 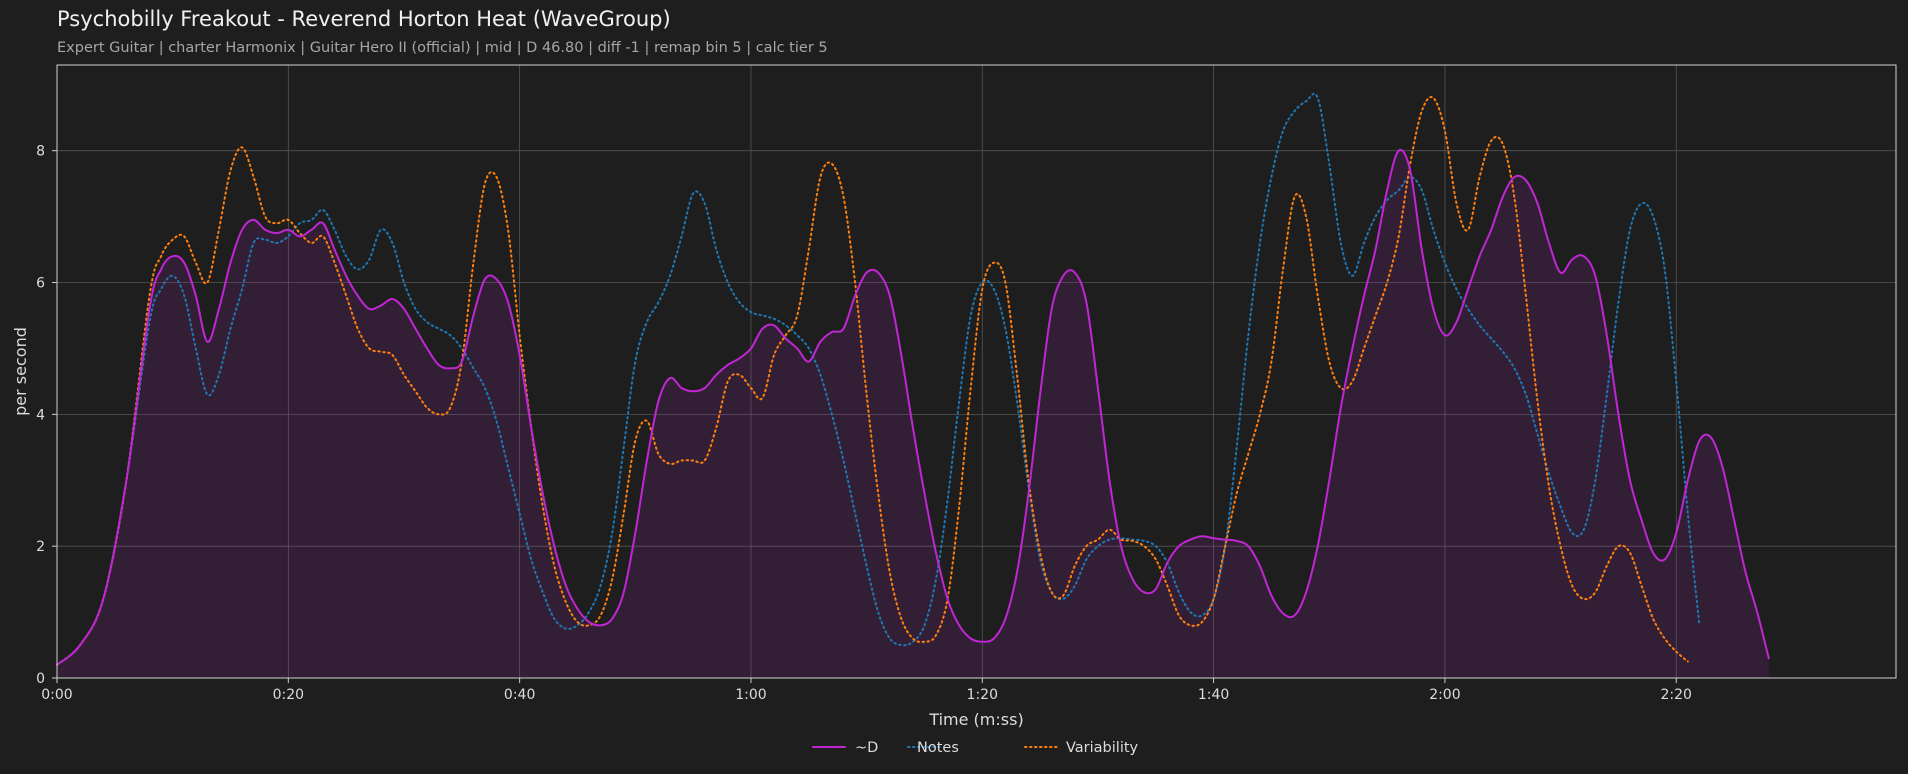 I want to click on x-tick-label: 1:00, so click(x=750, y=695).